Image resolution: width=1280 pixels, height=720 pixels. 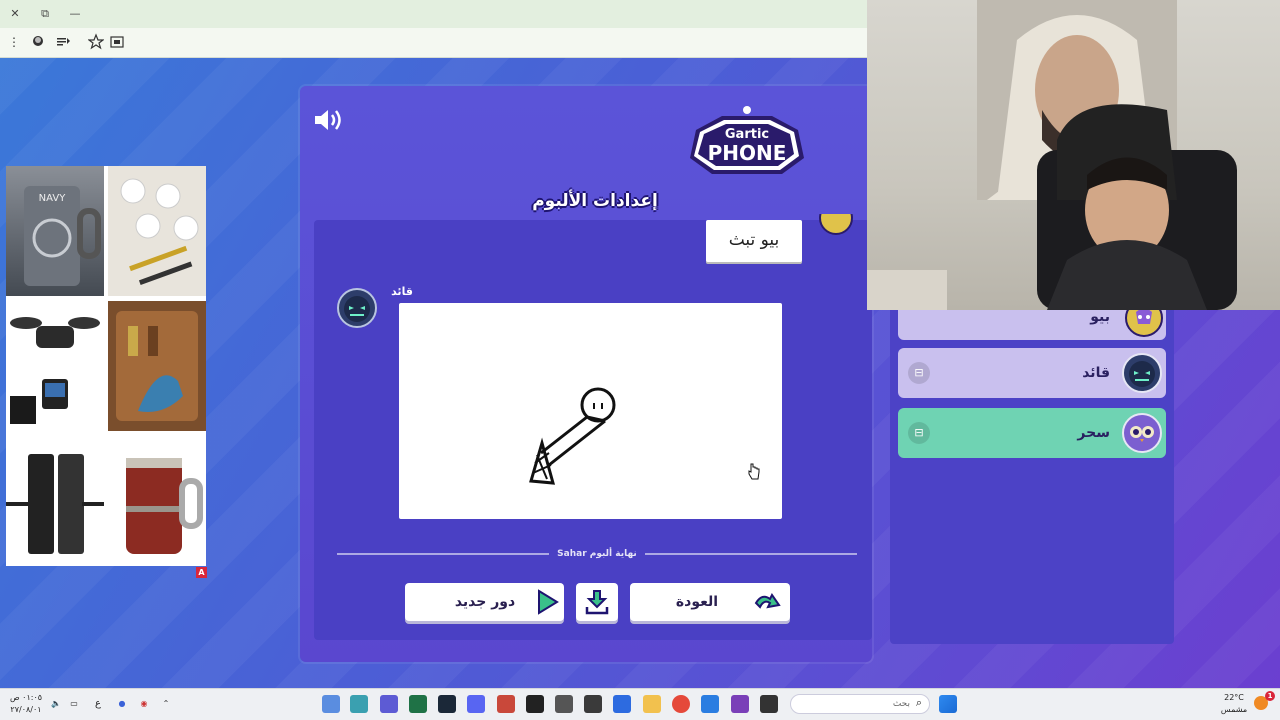 What do you see at coordinates (754, 241) in the screenshot?
I see `answer-bubble: بيو تبث` at bounding box center [754, 241].